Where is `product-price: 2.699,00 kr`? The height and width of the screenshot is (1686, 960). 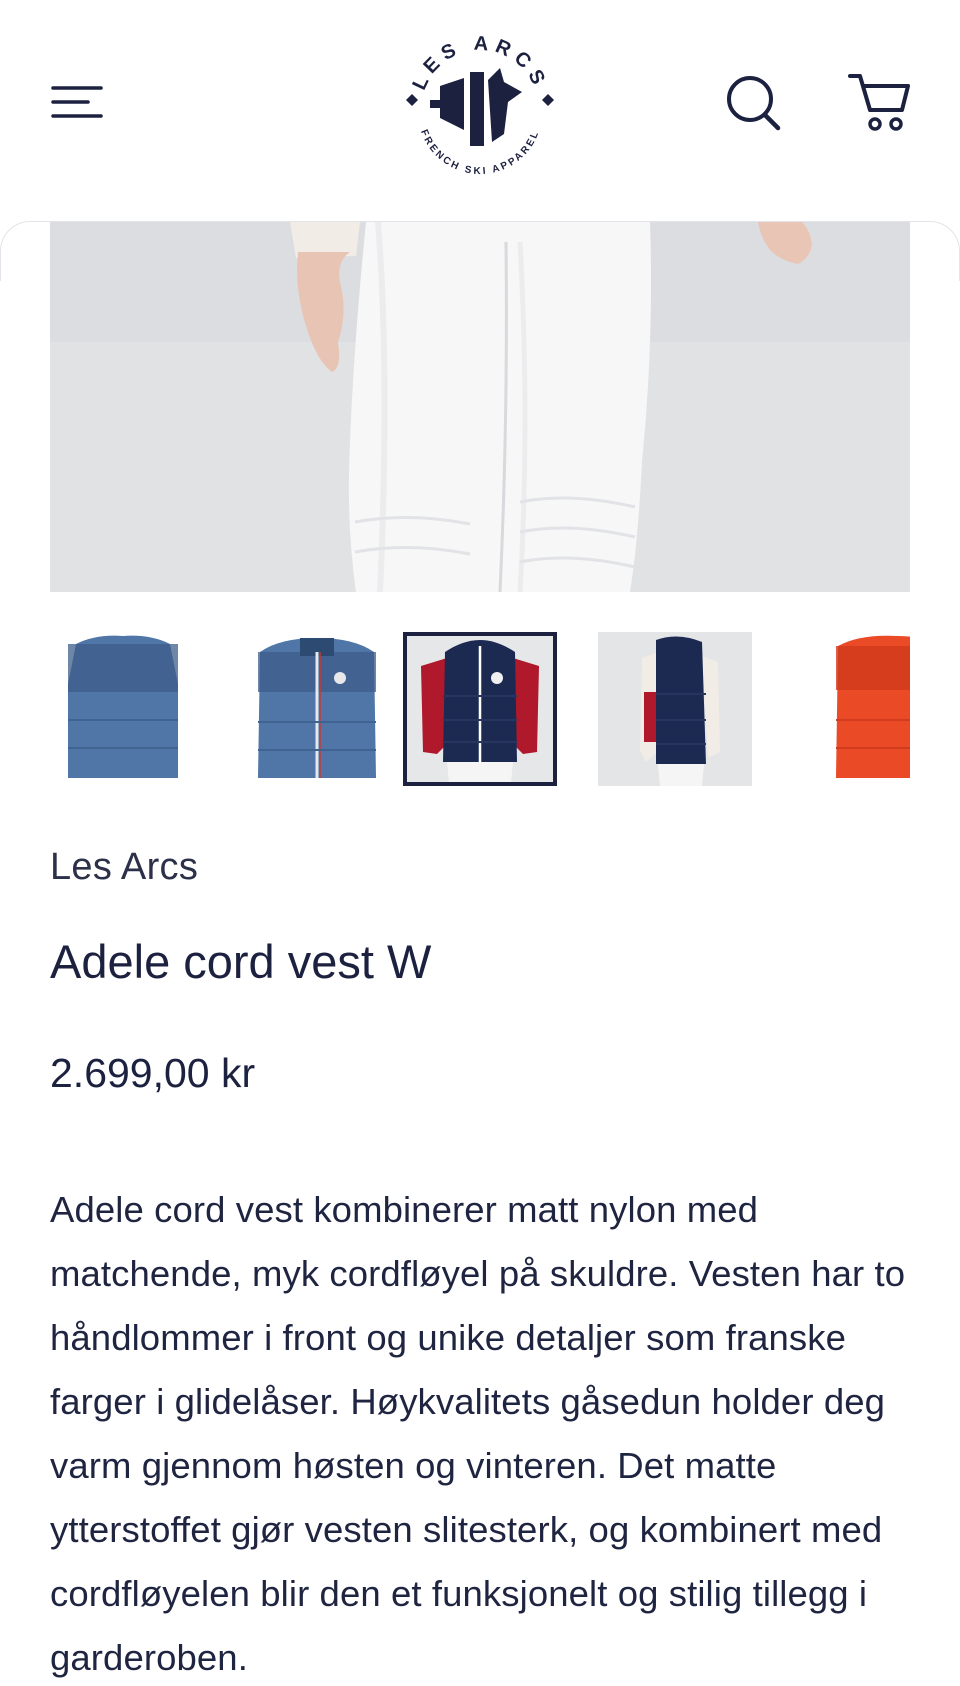
product-price: 2.699,00 kr is located at coordinates (153, 1073).